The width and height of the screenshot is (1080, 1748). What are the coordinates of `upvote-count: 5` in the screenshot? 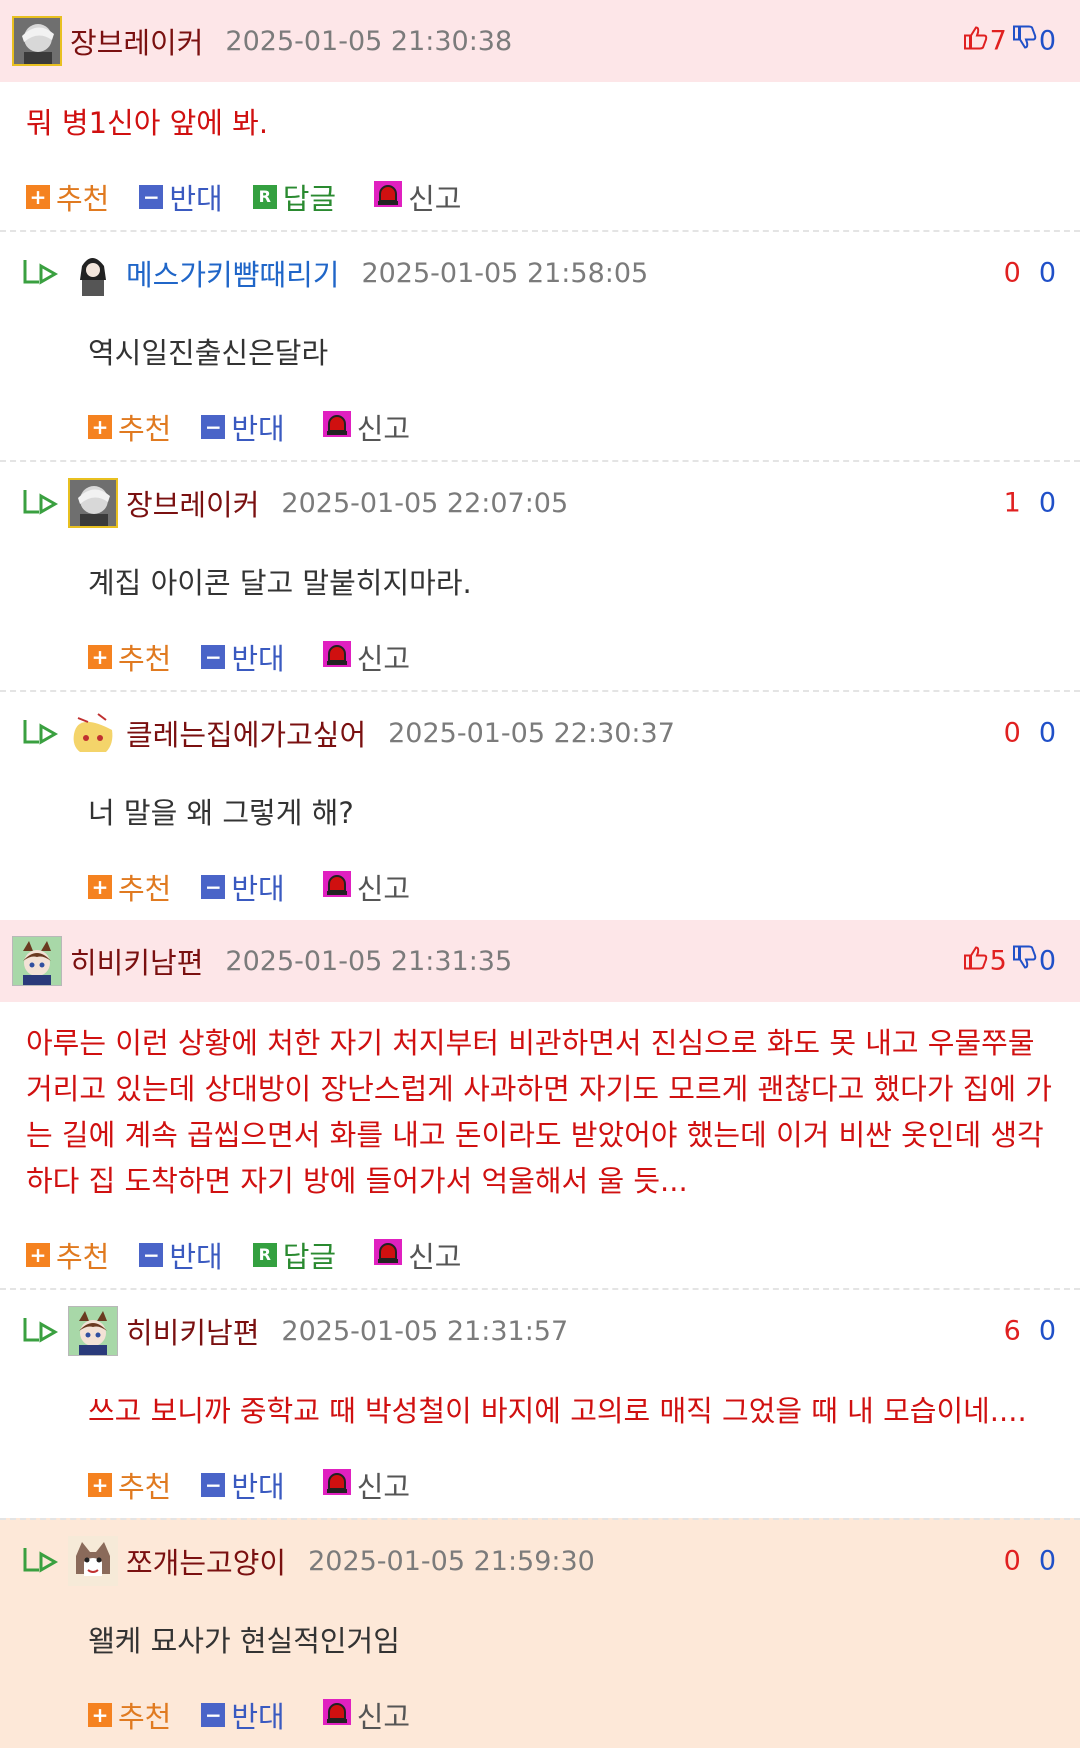 It's located at (998, 961).